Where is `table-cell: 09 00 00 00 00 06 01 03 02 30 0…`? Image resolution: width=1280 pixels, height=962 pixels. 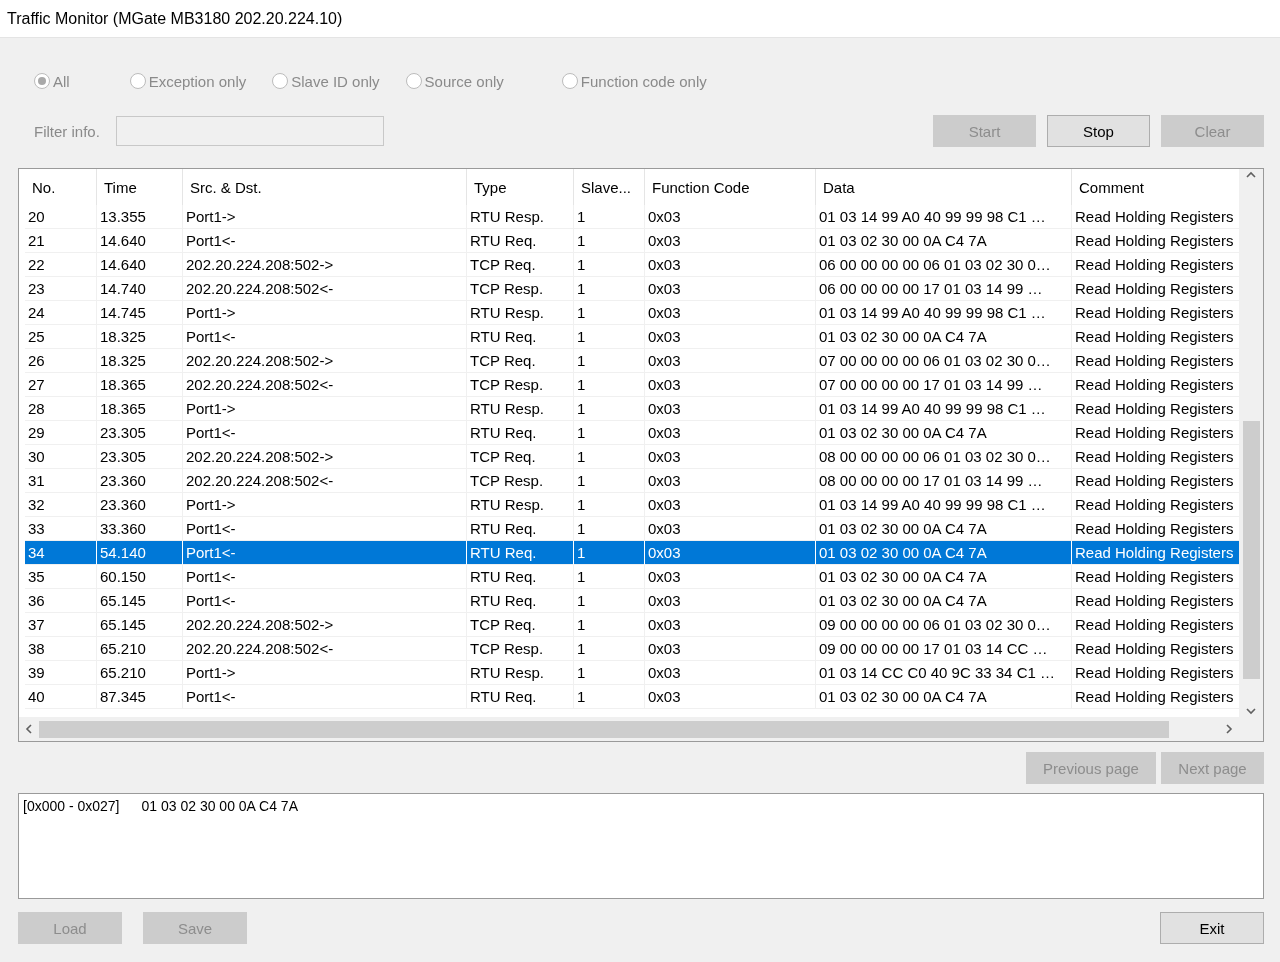
table-cell: 09 00 00 00 00 06 01 03 02 30 0… is located at coordinates (944, 625).